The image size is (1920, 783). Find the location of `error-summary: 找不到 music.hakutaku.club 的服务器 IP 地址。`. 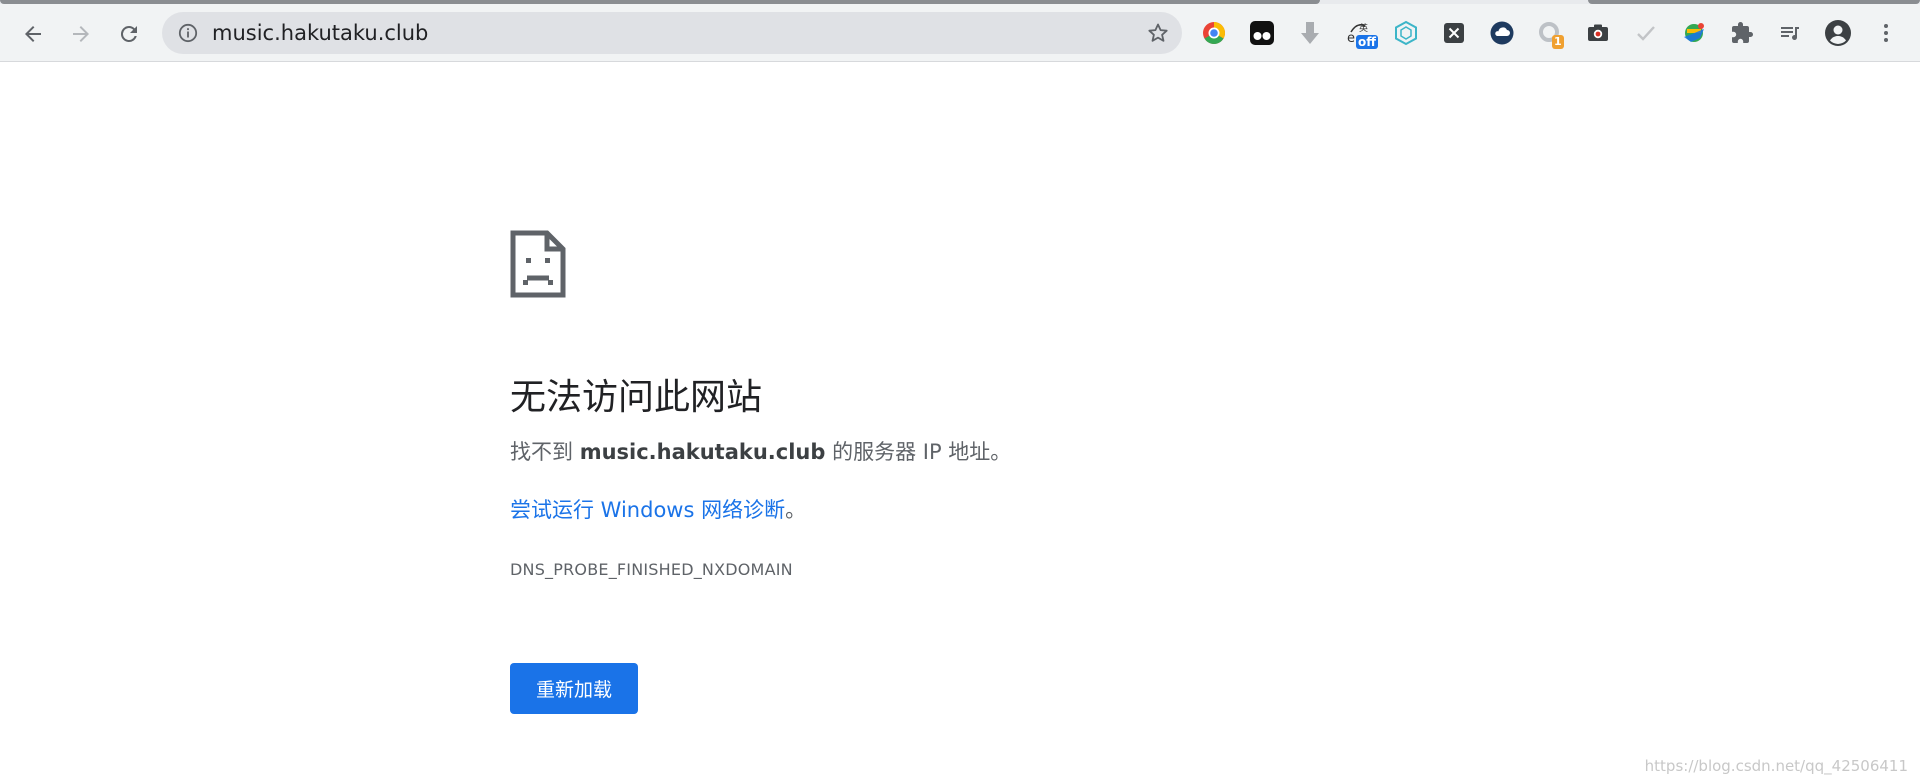

error-summary: 找不到 music.hakutaku.club 的服务器 IP 地址。 is located at coordinates (760, 451).